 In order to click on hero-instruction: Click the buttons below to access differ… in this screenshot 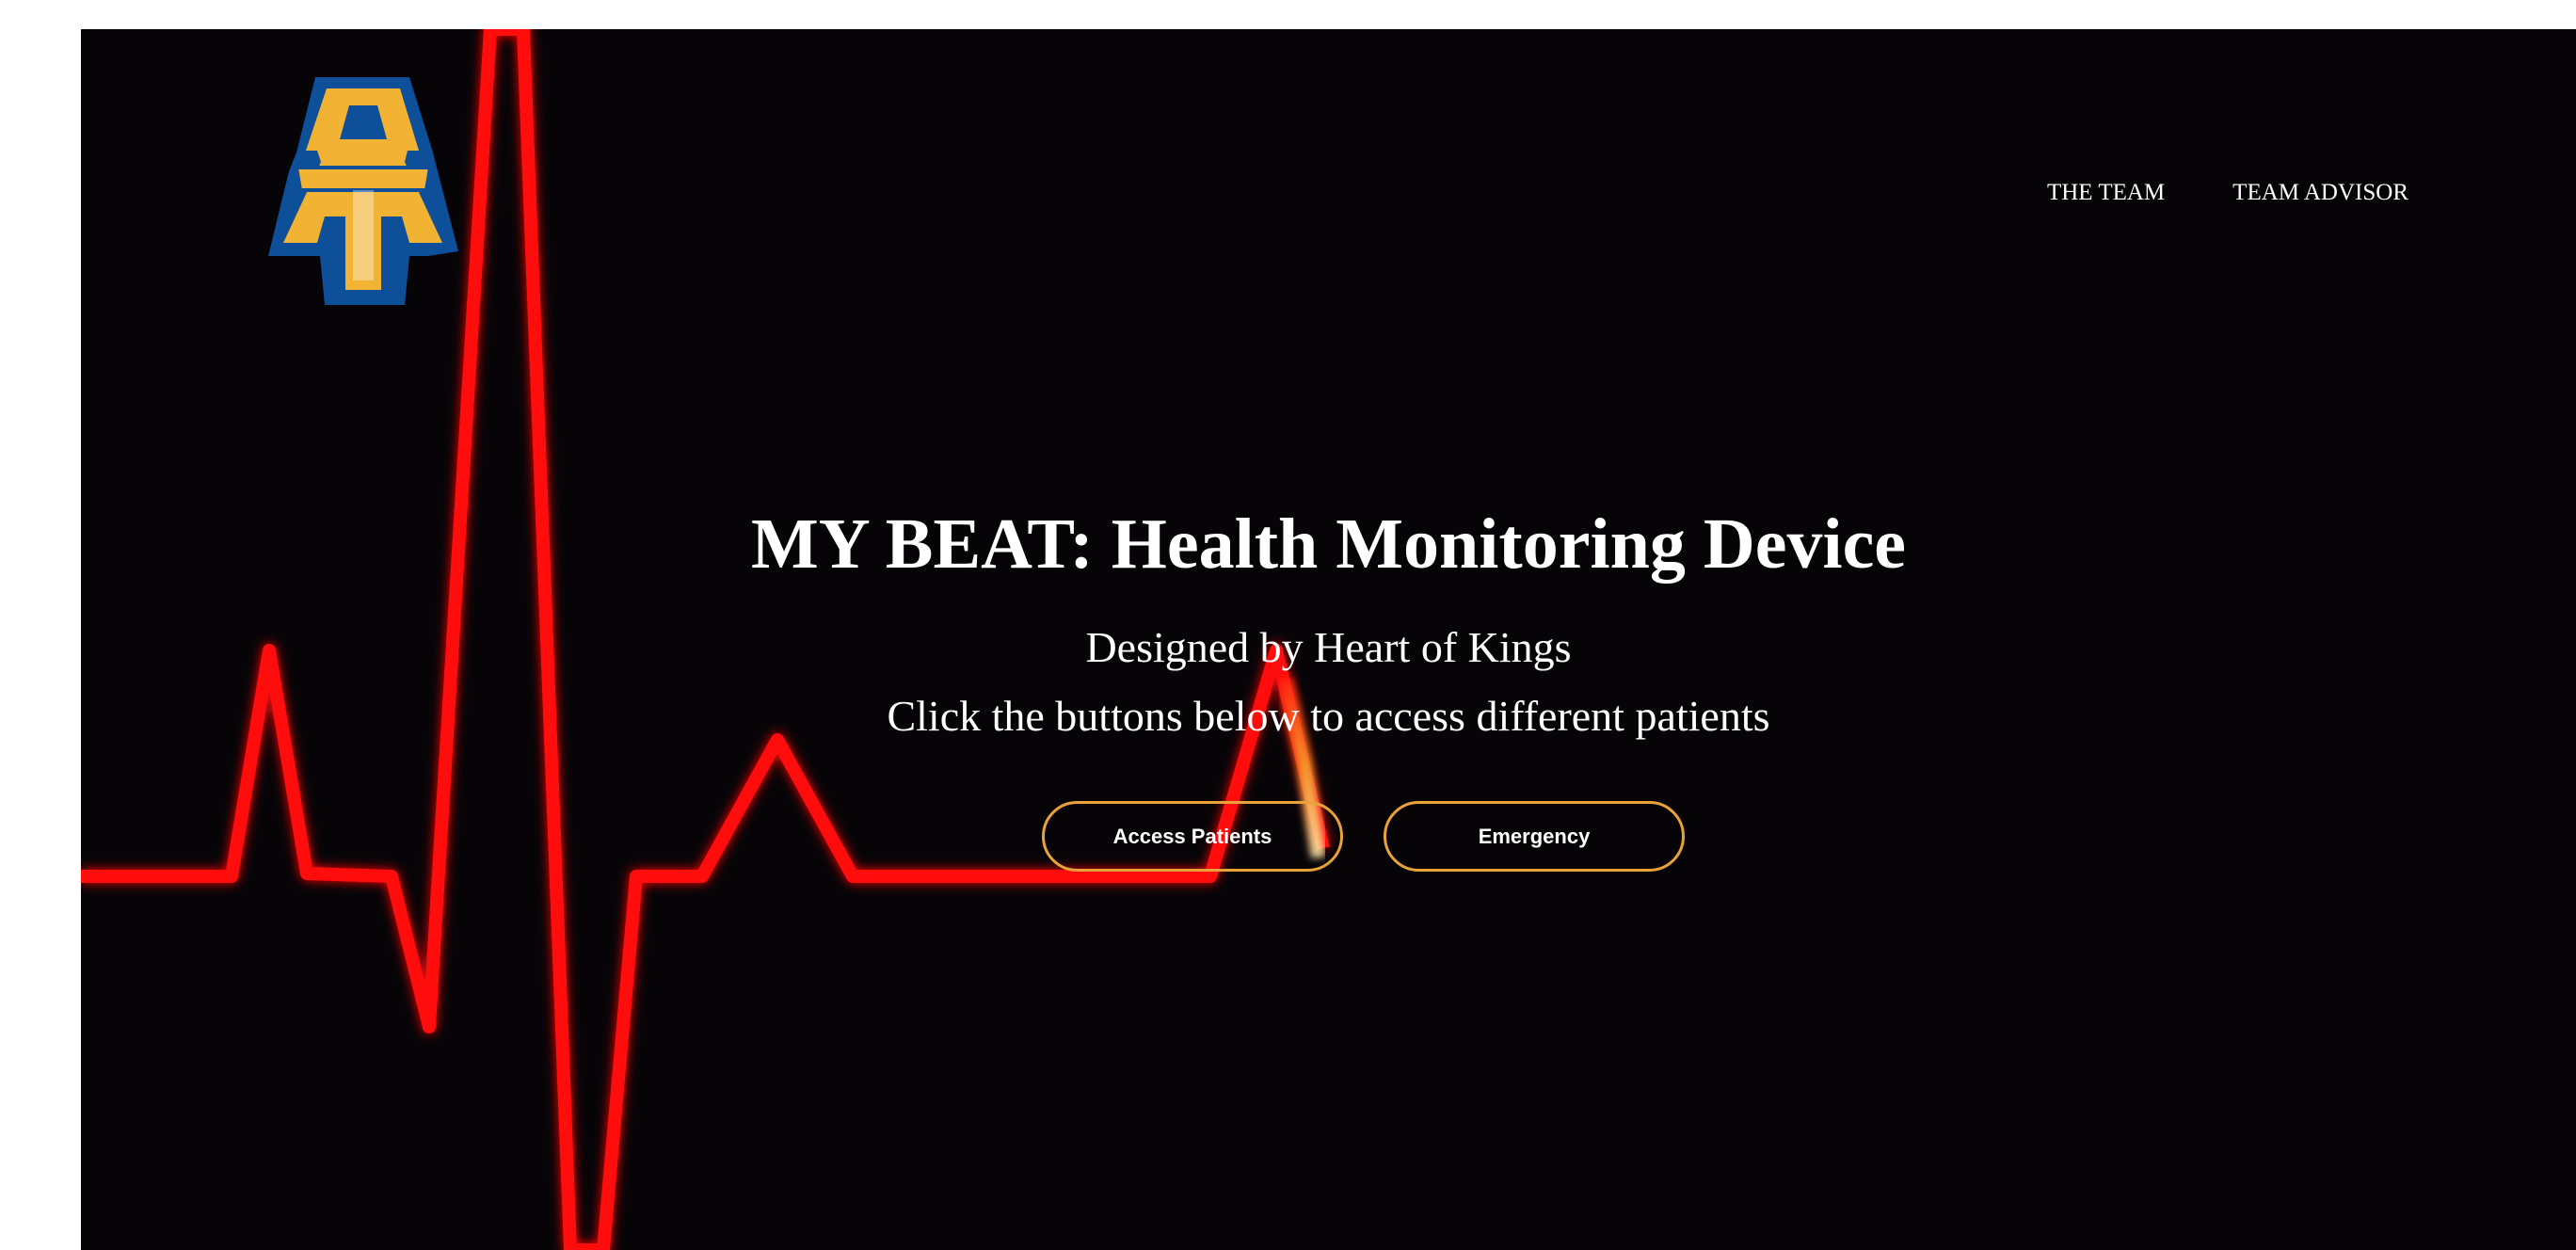, I will do `click(1328, 716)`.